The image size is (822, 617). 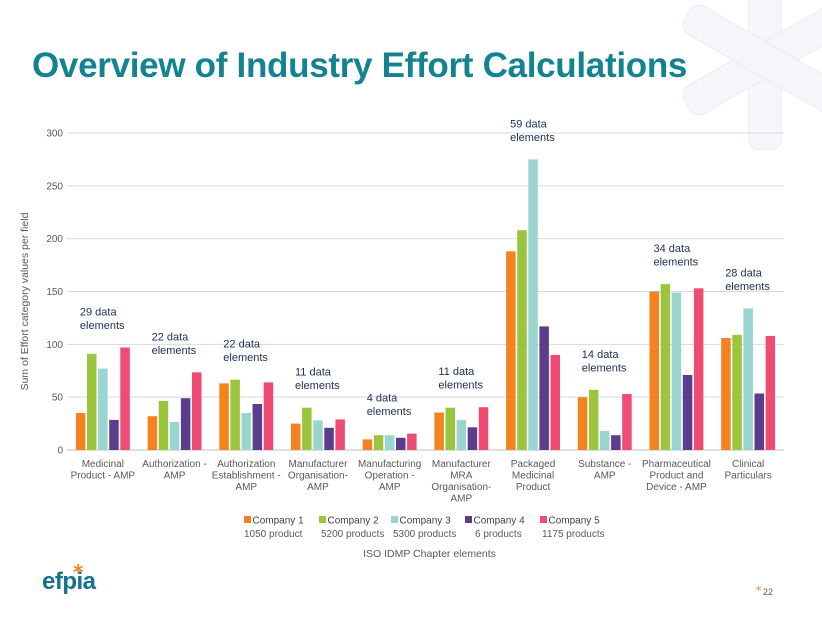 What do you see at coordinates (461, 487) in the screenshot?
I see `x-tick-label: Organisation-` at bounding box center [461, 487].